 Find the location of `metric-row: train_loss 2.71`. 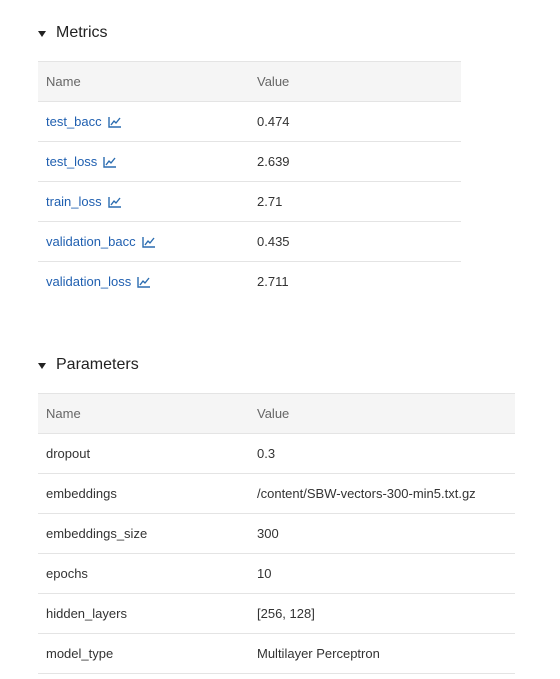

metric-row: train_loss 2.71 is located at coordinates (249, 201).